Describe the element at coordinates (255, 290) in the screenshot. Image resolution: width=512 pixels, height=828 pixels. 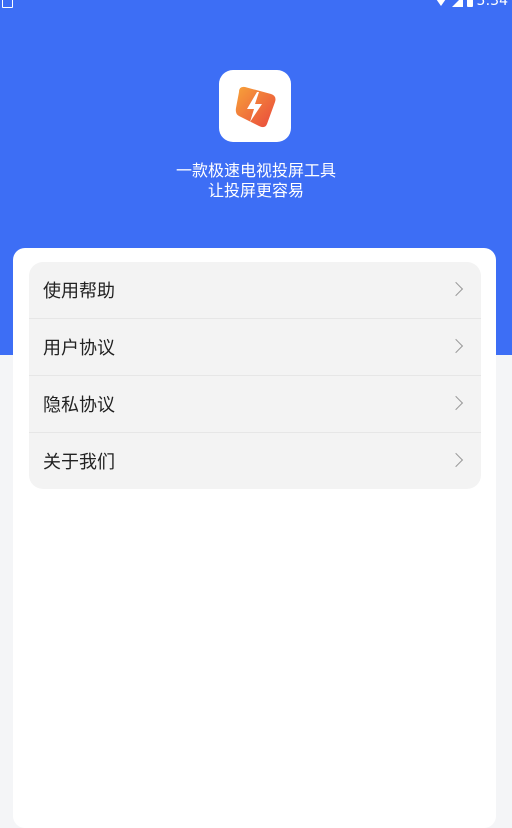
I see `menu-item-help: 使用帮助` at that location.